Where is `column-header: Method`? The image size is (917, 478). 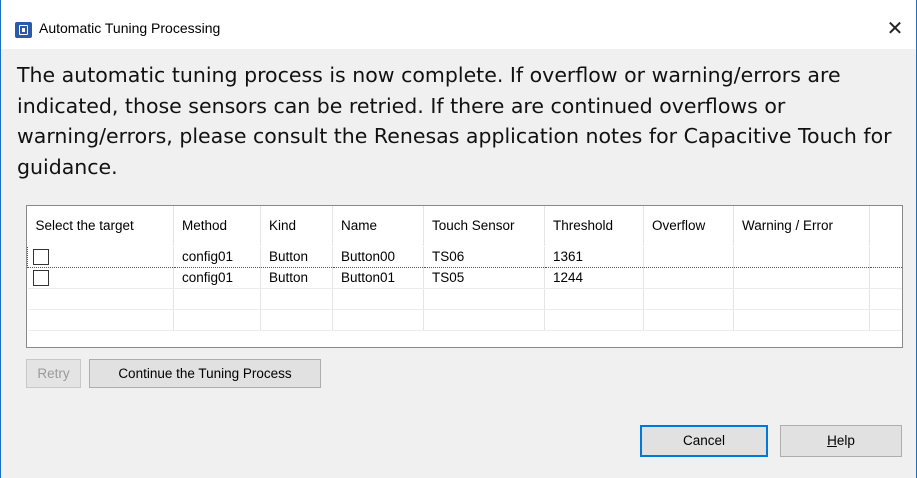
column-header: Method is located at coordinates (217, 226).